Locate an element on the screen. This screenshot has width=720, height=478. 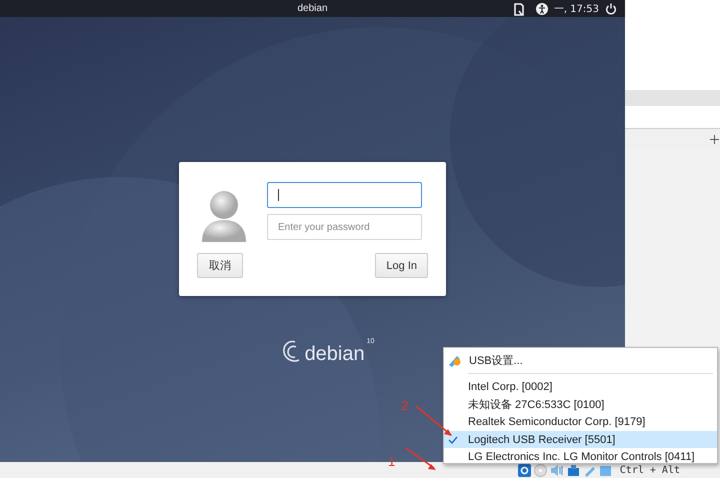
top-bar-title: debian is located at coordinates (312, 8).